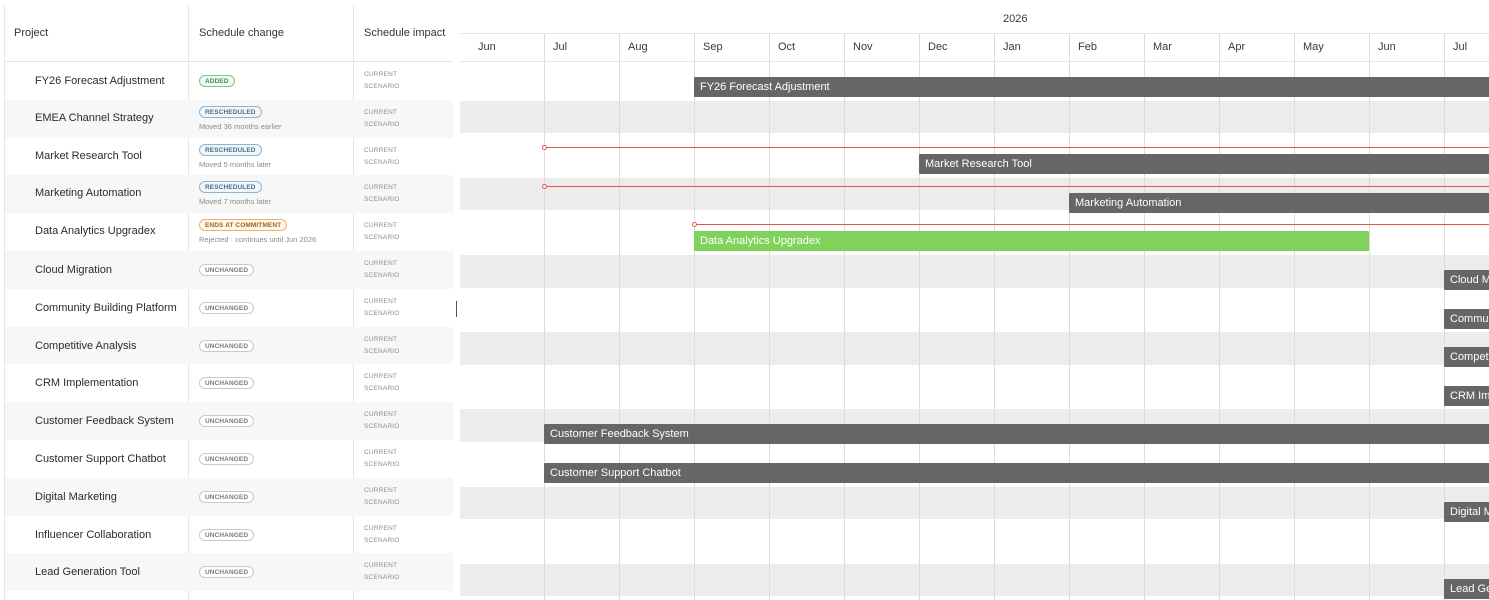  I want to click on project-name: Customer Feedback System, so click(104, 421).